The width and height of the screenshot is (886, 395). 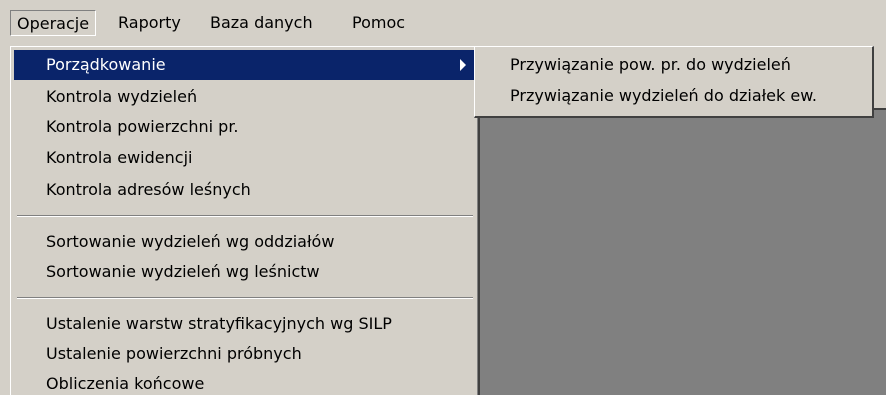 What do you see at coordinates (245, 272) in the screenshot?
I see `menu-item-sortowanie-lesnictwa: Sortowanie wydzieleń wg leśnictw` at bounding box center [245, 272].